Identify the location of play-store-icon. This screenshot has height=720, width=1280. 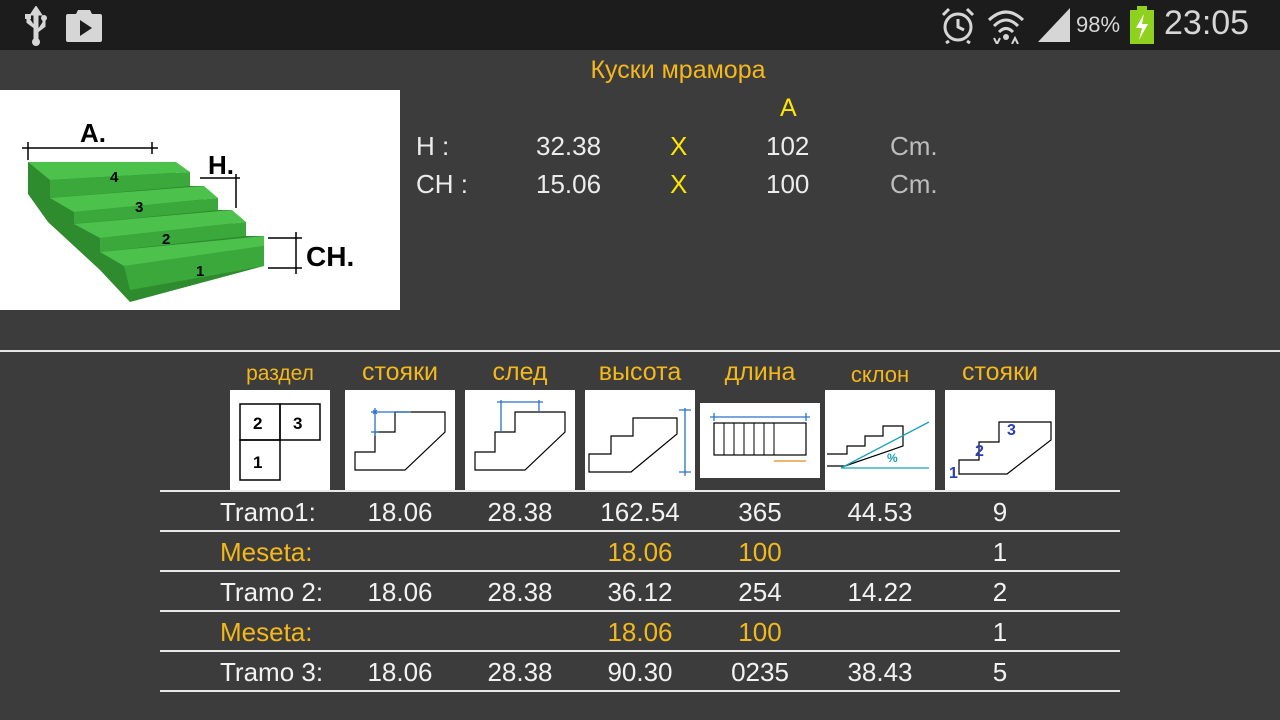
(84, 26).